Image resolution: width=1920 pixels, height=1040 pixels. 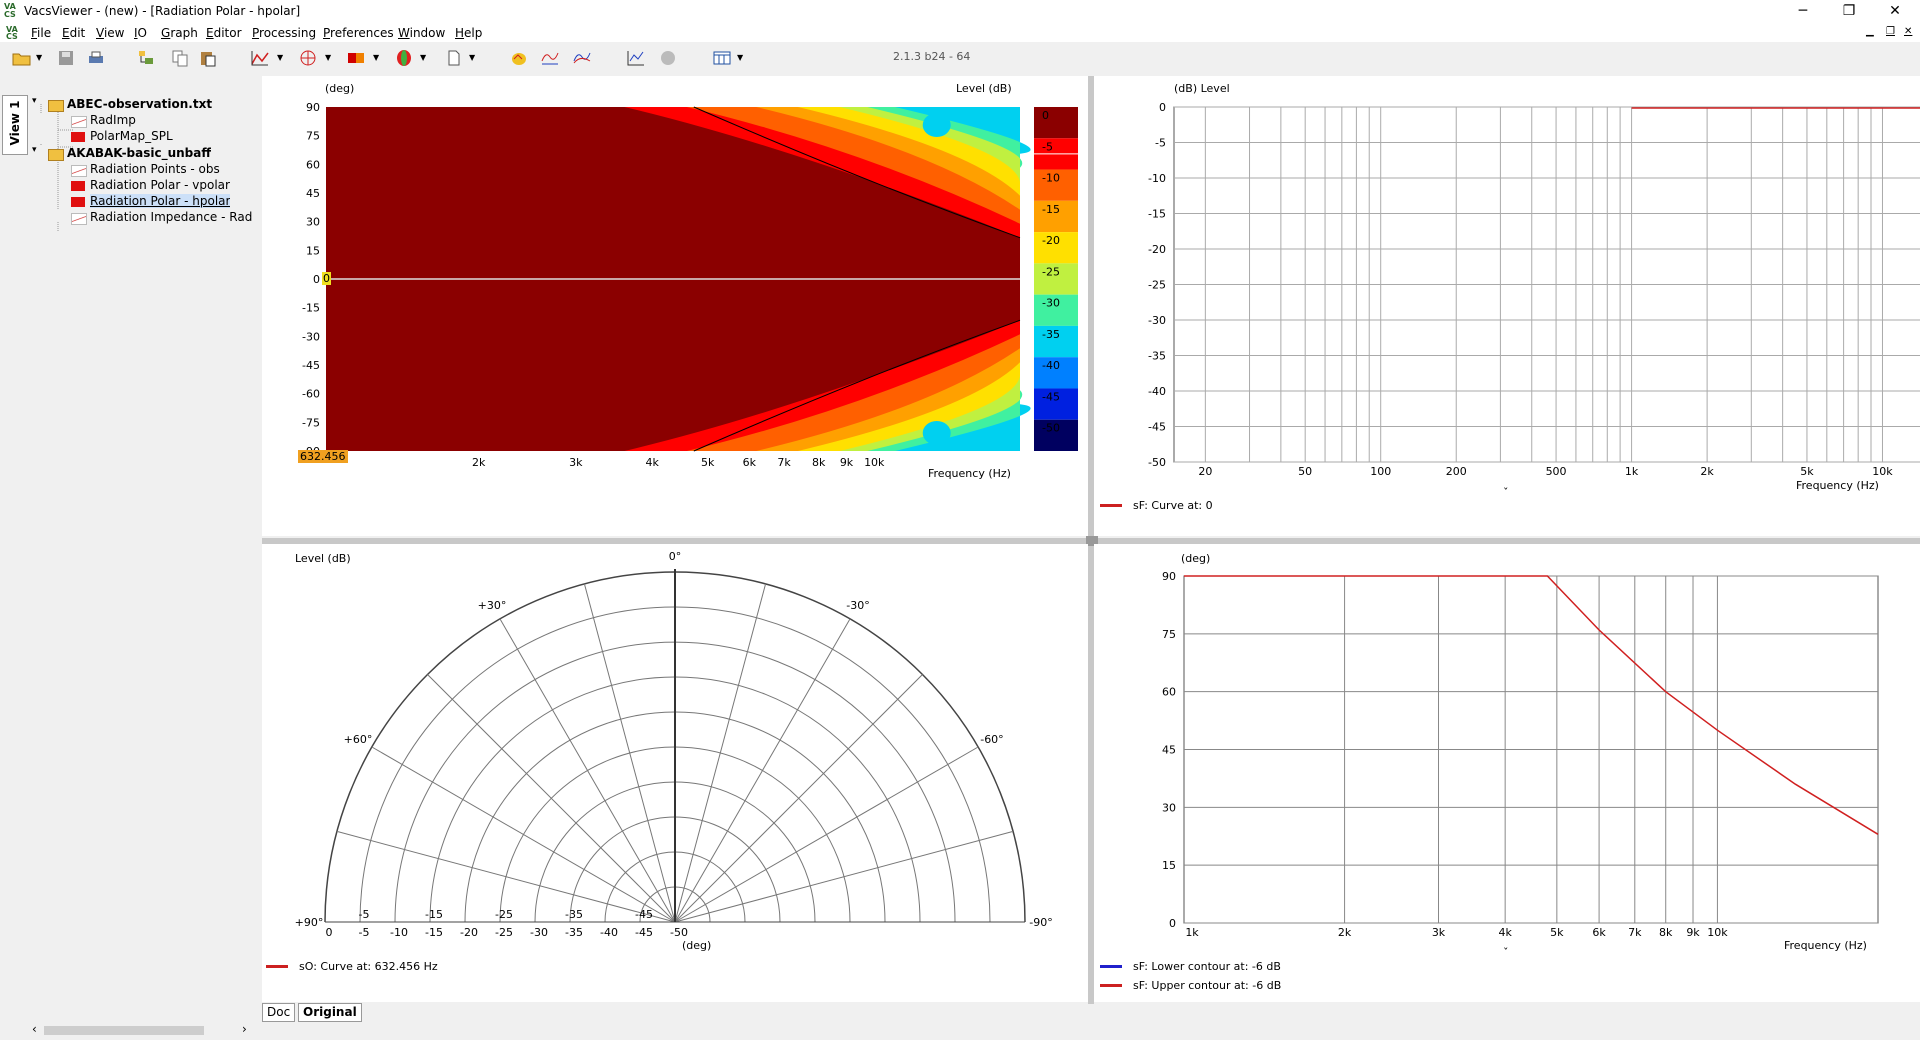 What do you see at coordinates (15, 125) in the screenshot?
I see `view-tab: View 1` at bounding box center [15, 125].